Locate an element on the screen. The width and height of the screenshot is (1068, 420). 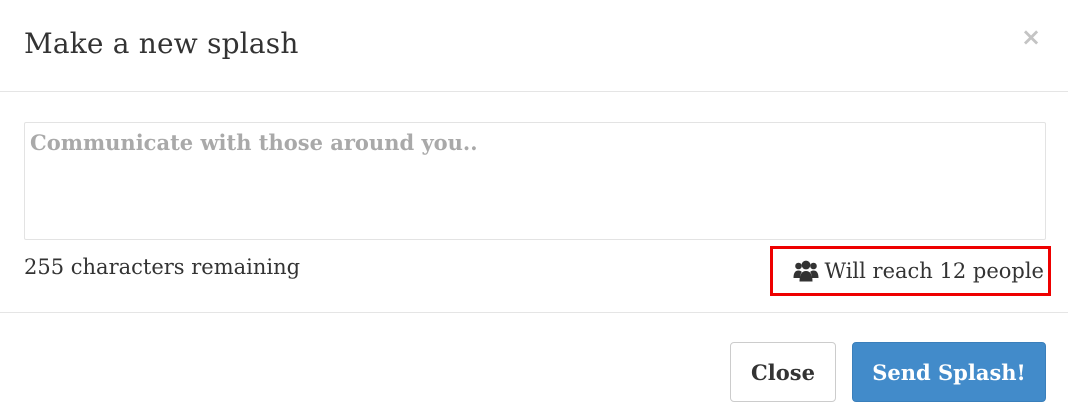
close-icon: × is located at coordinates (1031, 37).